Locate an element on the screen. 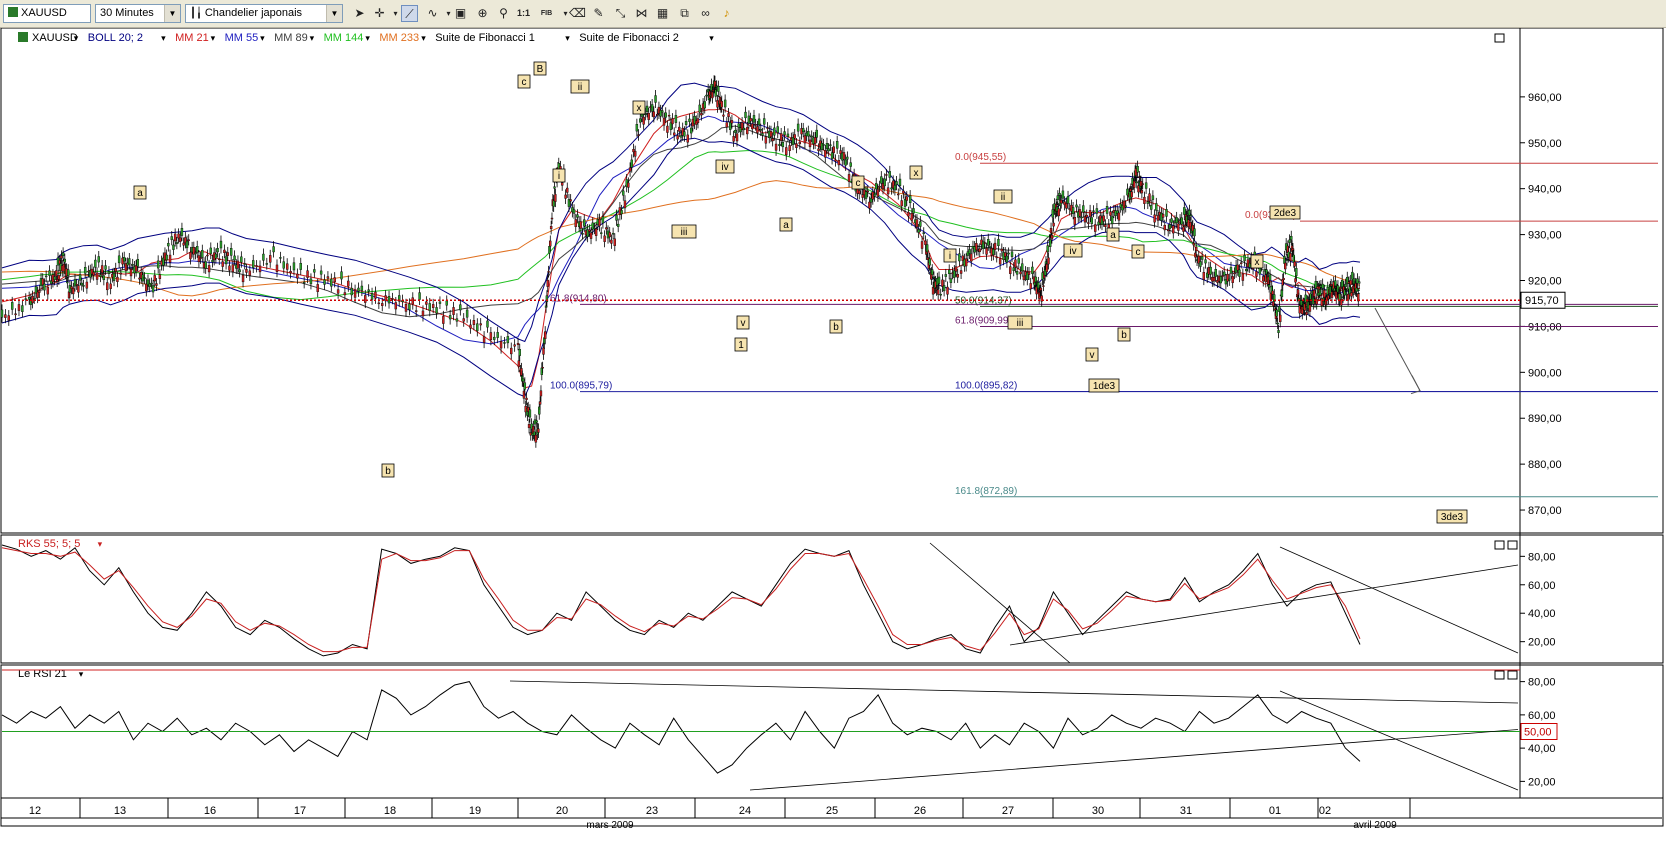  panel-maximize-icon is located at coordinates (1499, 675).